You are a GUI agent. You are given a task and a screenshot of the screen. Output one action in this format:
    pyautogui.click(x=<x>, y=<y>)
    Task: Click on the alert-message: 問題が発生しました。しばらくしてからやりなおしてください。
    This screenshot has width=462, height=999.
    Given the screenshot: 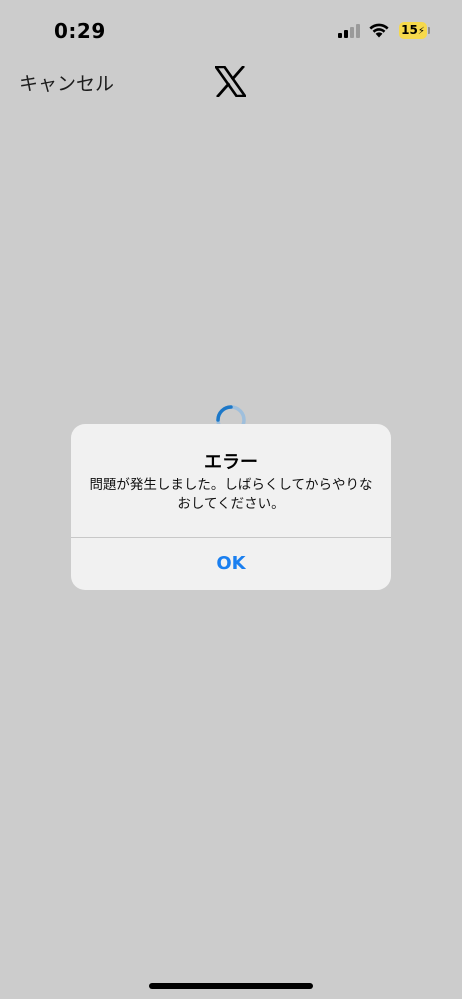 What is the action you would take?
    pyautogui.click(x=231, y=494)
    